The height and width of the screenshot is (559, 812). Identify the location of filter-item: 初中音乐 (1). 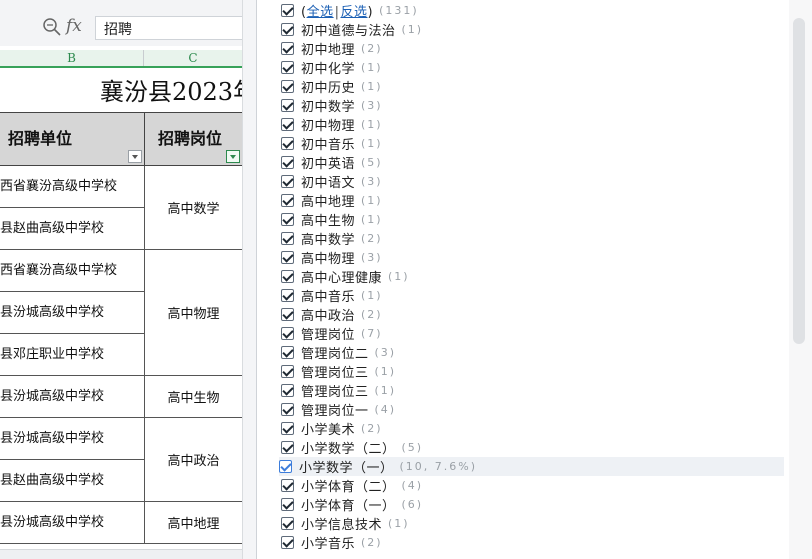
(533, 143).